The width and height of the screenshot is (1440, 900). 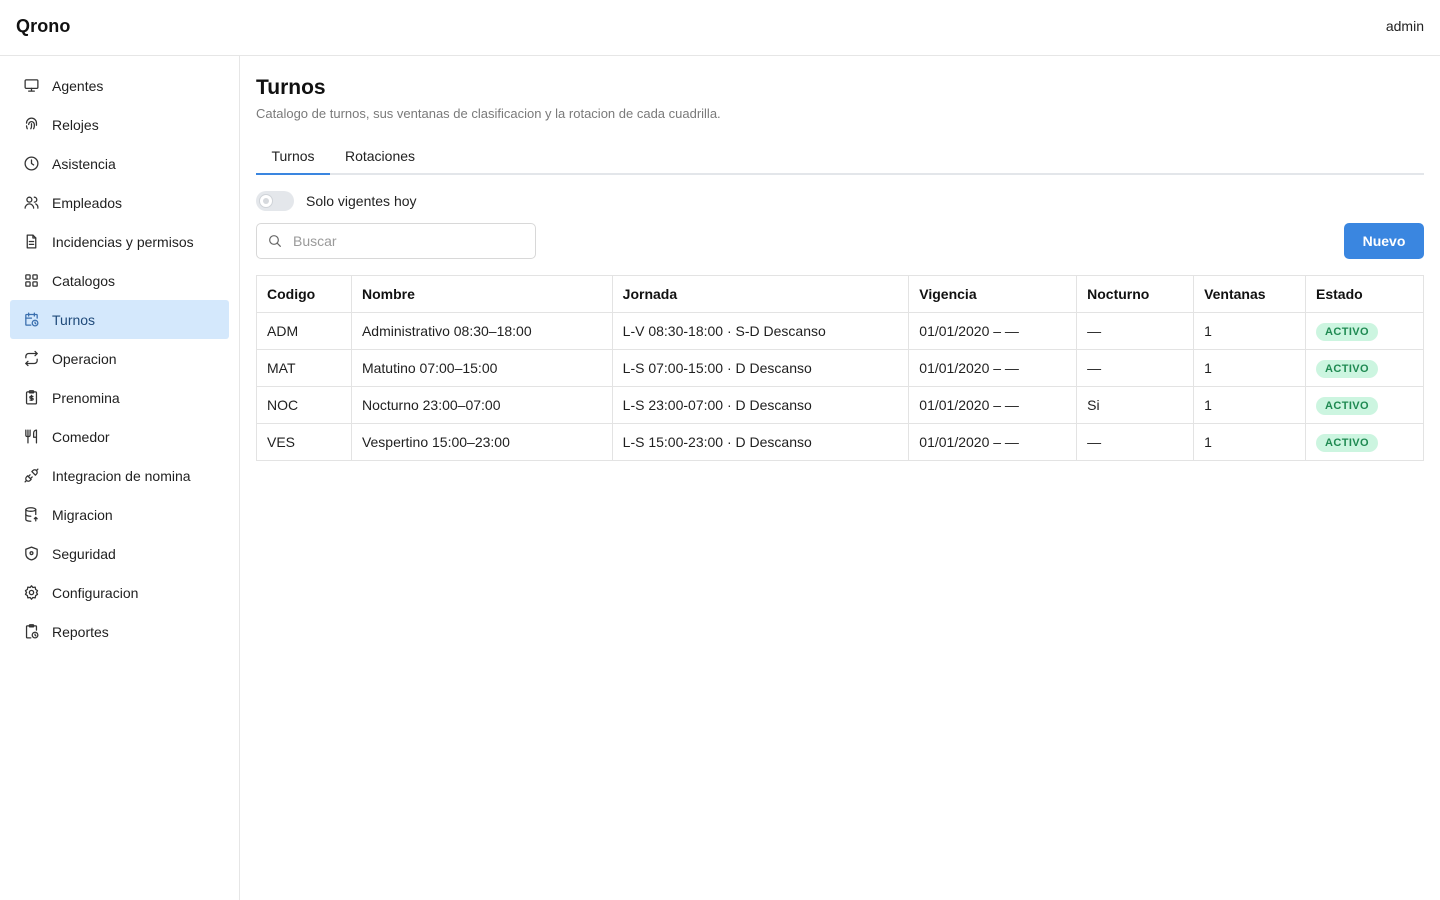 I want to click on sidebar-item-label: Turnos, so click(x=74, y=319).